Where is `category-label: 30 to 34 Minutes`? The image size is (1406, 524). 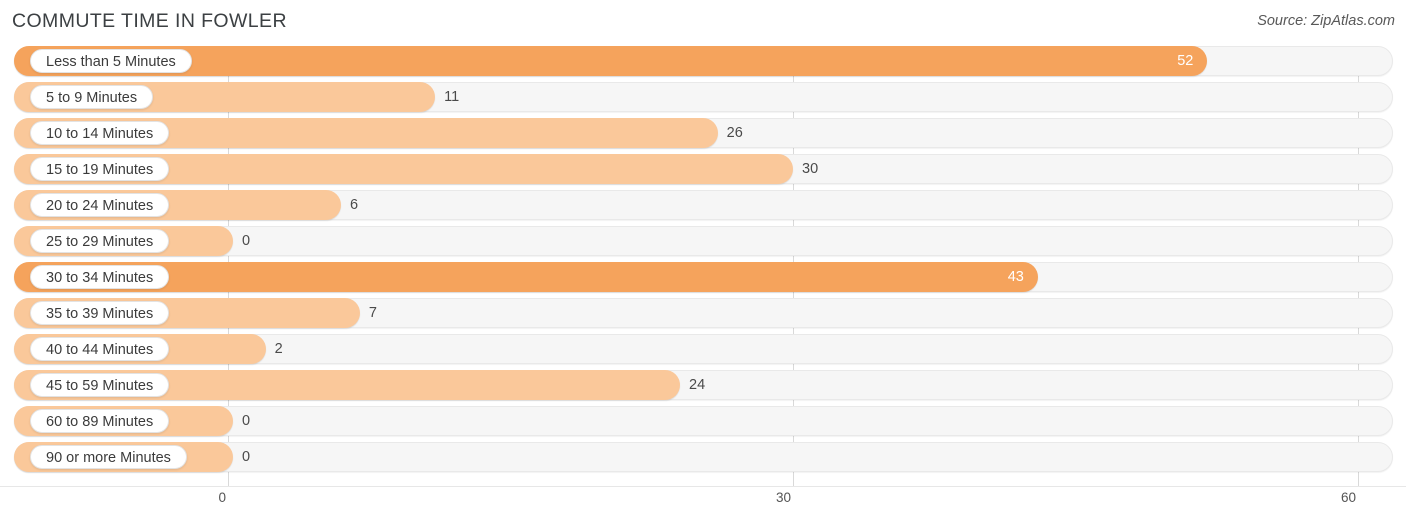
category-label: 30 to 34 Minutes is located at coordinates (100, 277).